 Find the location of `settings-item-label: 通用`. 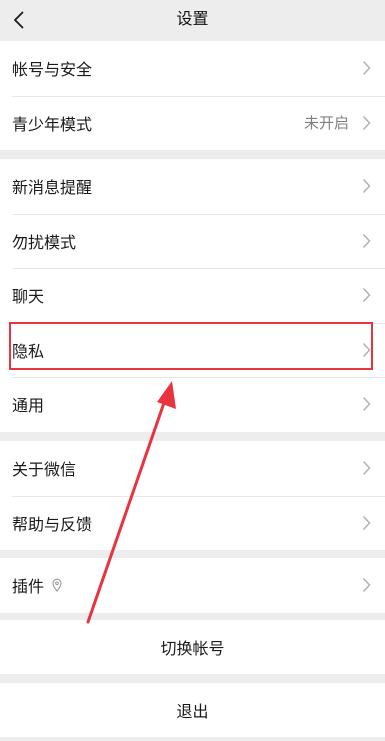

settings-item-label: 通用 is located at coordinates (28, 406).